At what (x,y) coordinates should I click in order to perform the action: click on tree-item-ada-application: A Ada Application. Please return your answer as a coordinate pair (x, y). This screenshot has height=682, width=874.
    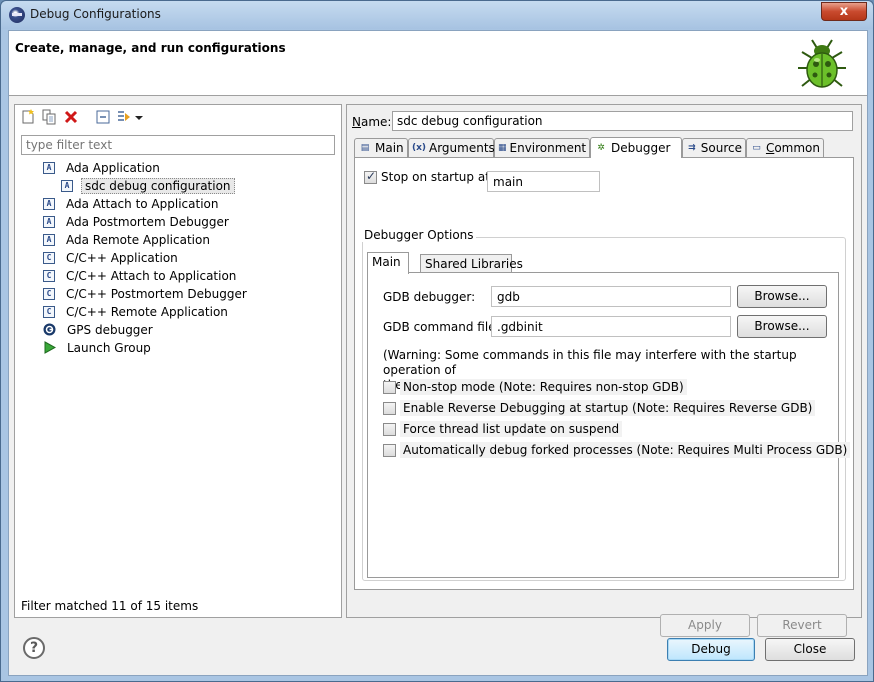
    Looking at the image, I should click on (103, 167).